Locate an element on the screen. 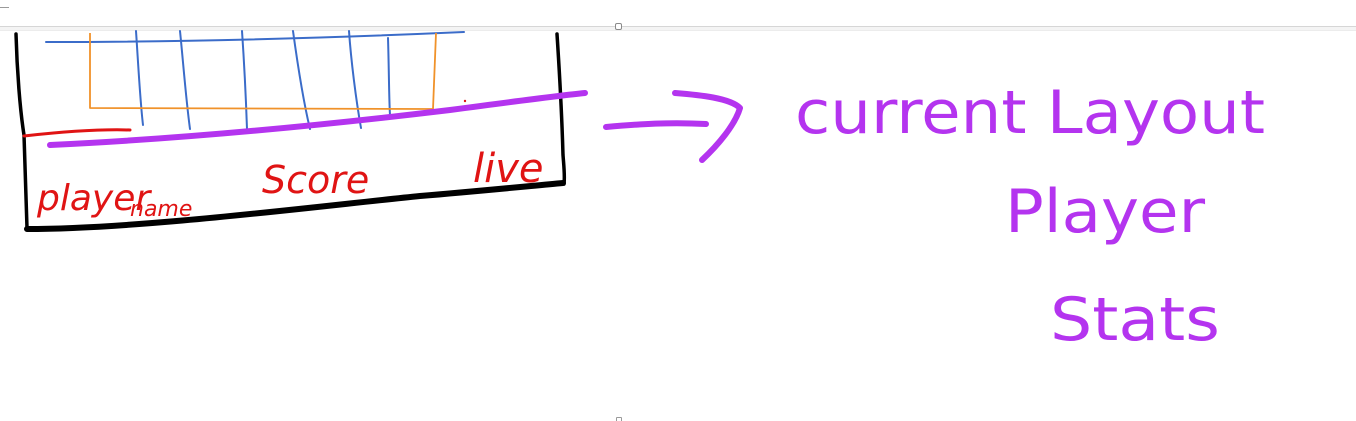 The image size is (1356, 421). note-player: Player is located at coordinates (1105, 212).